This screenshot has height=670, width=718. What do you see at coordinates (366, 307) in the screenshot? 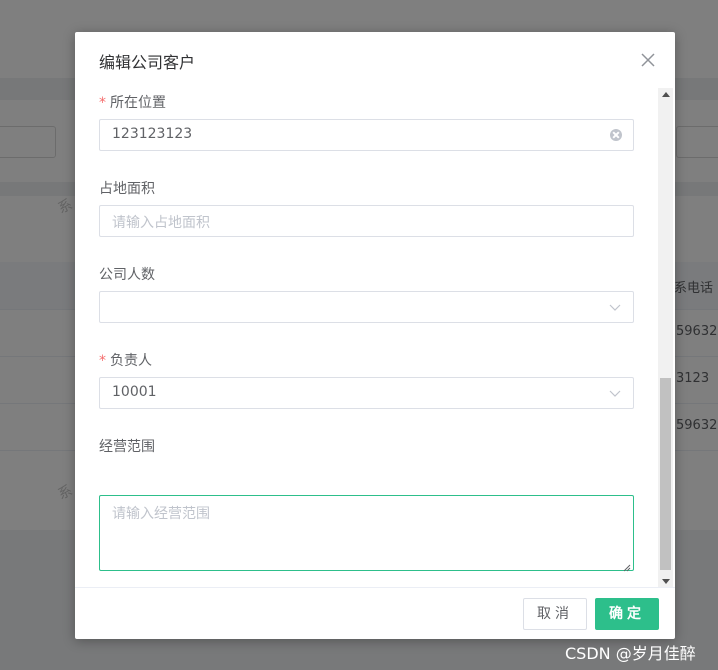
I see `headcount-select` at bounding box center [366, 307].